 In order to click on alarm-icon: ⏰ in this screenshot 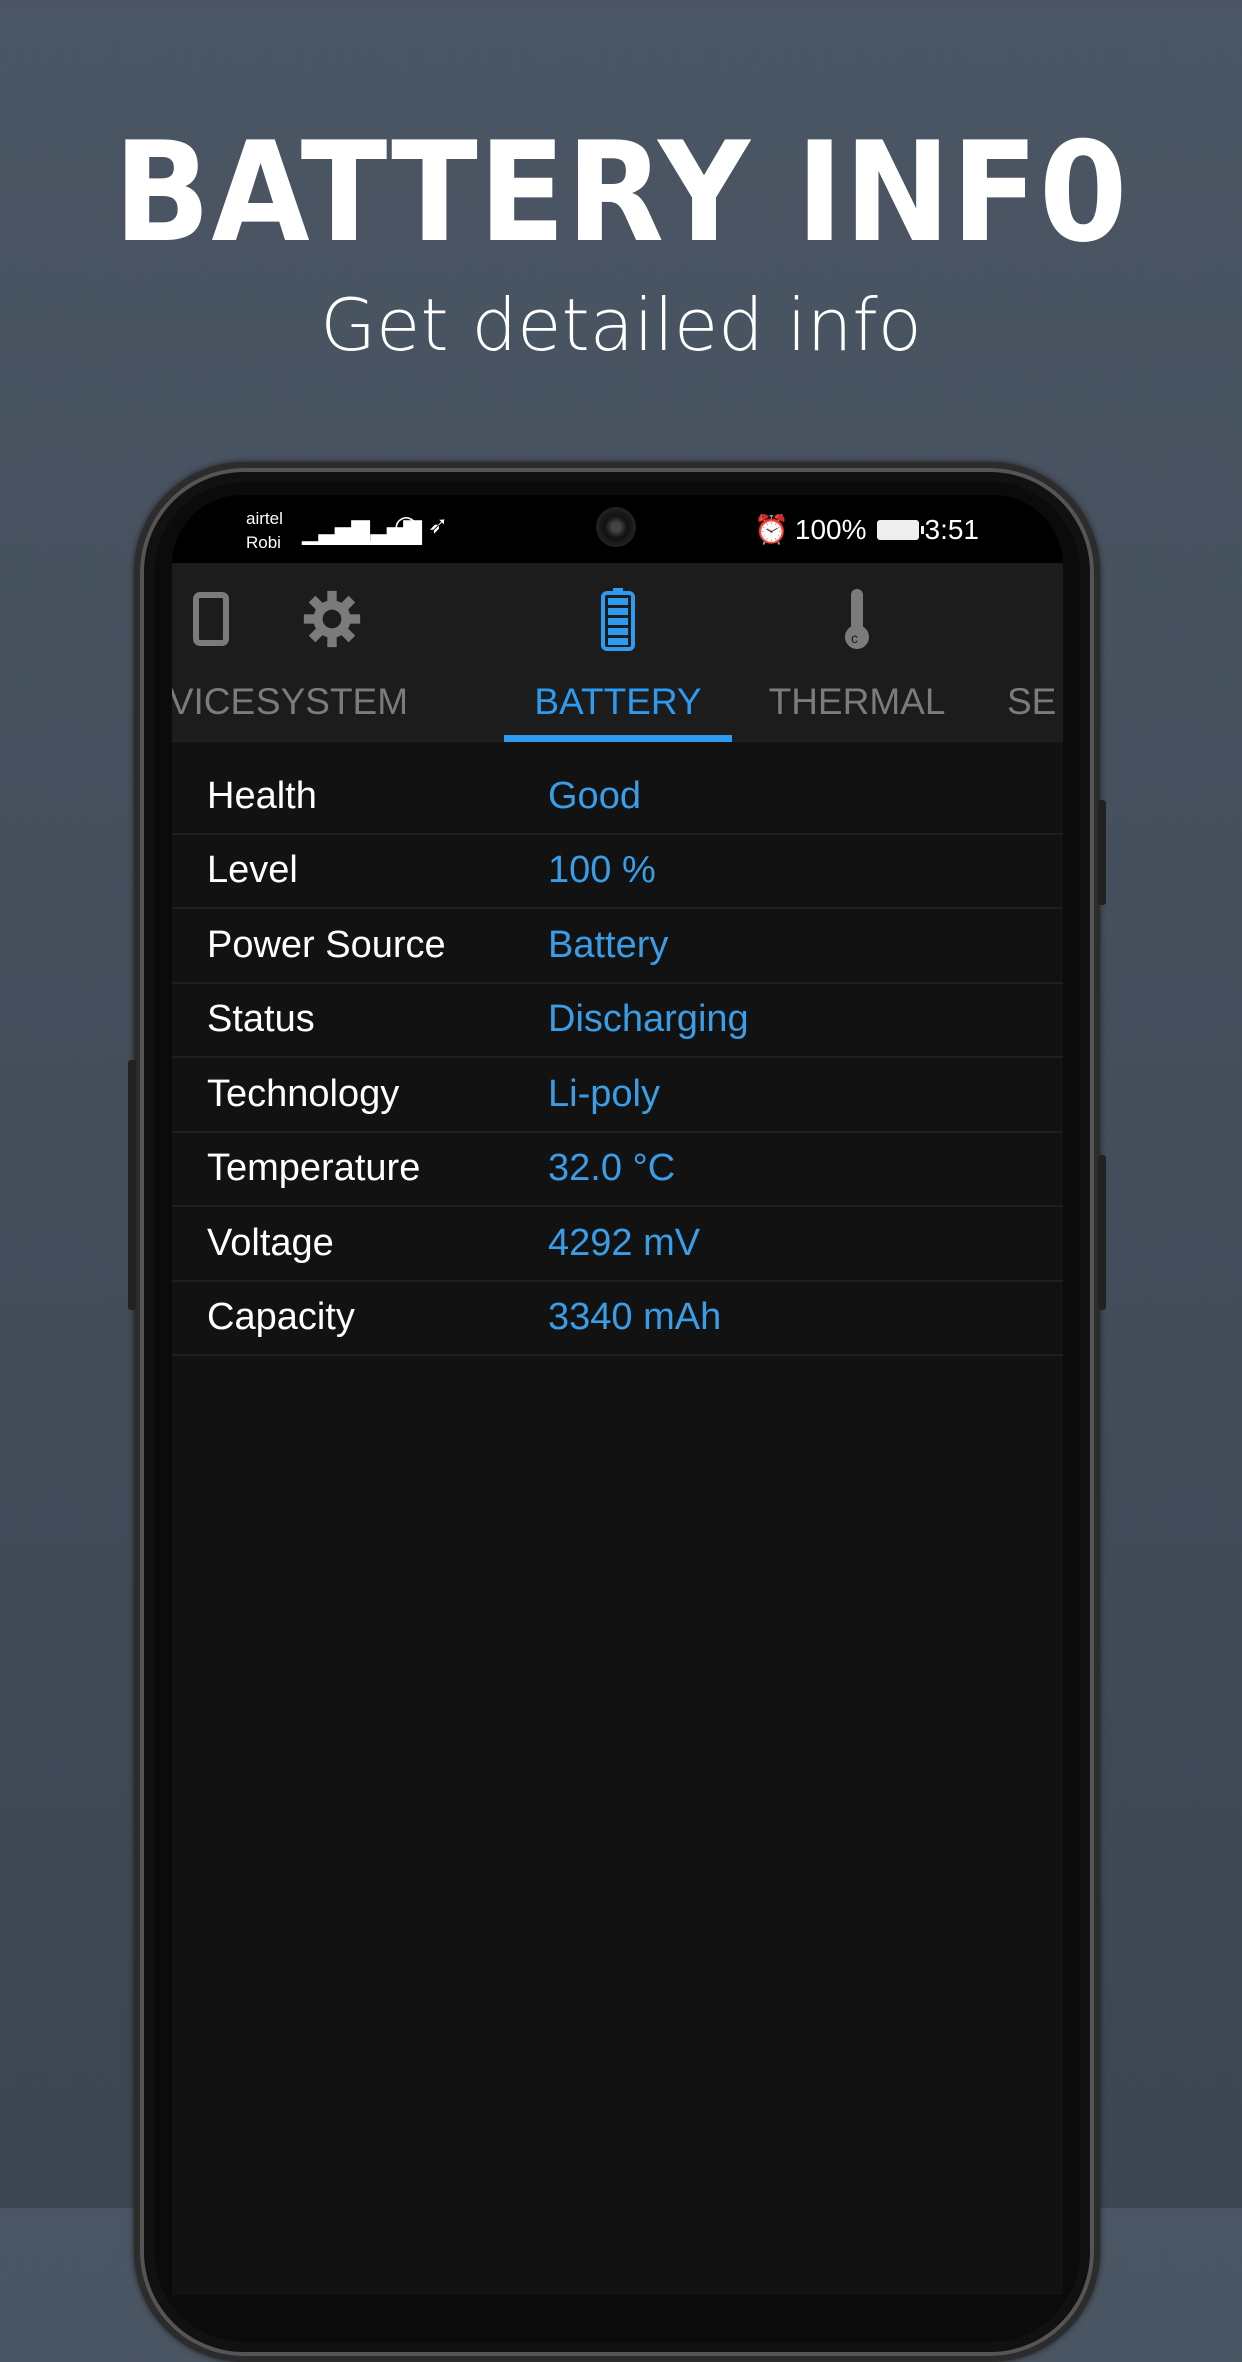, I will do `click(771, 529)`.